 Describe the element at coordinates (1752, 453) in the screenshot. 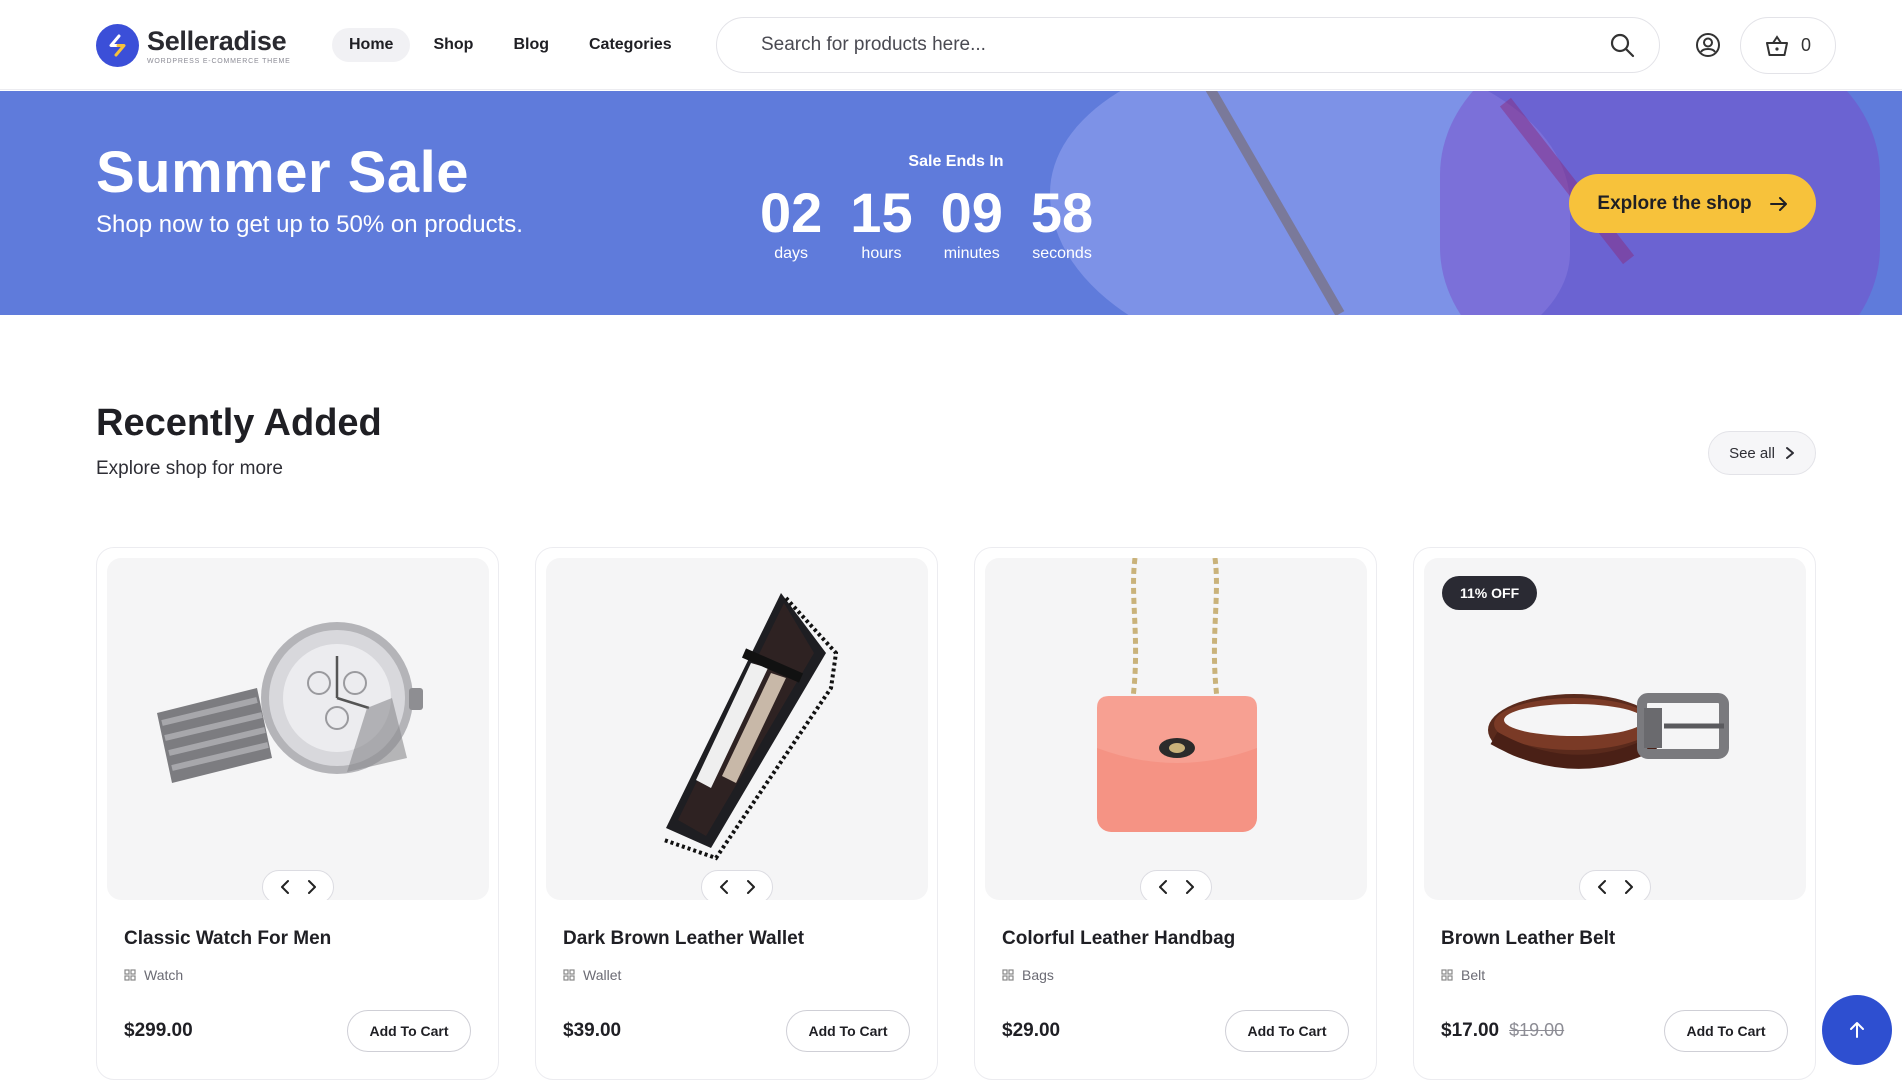

I see `see-all-label: See all` at that location.